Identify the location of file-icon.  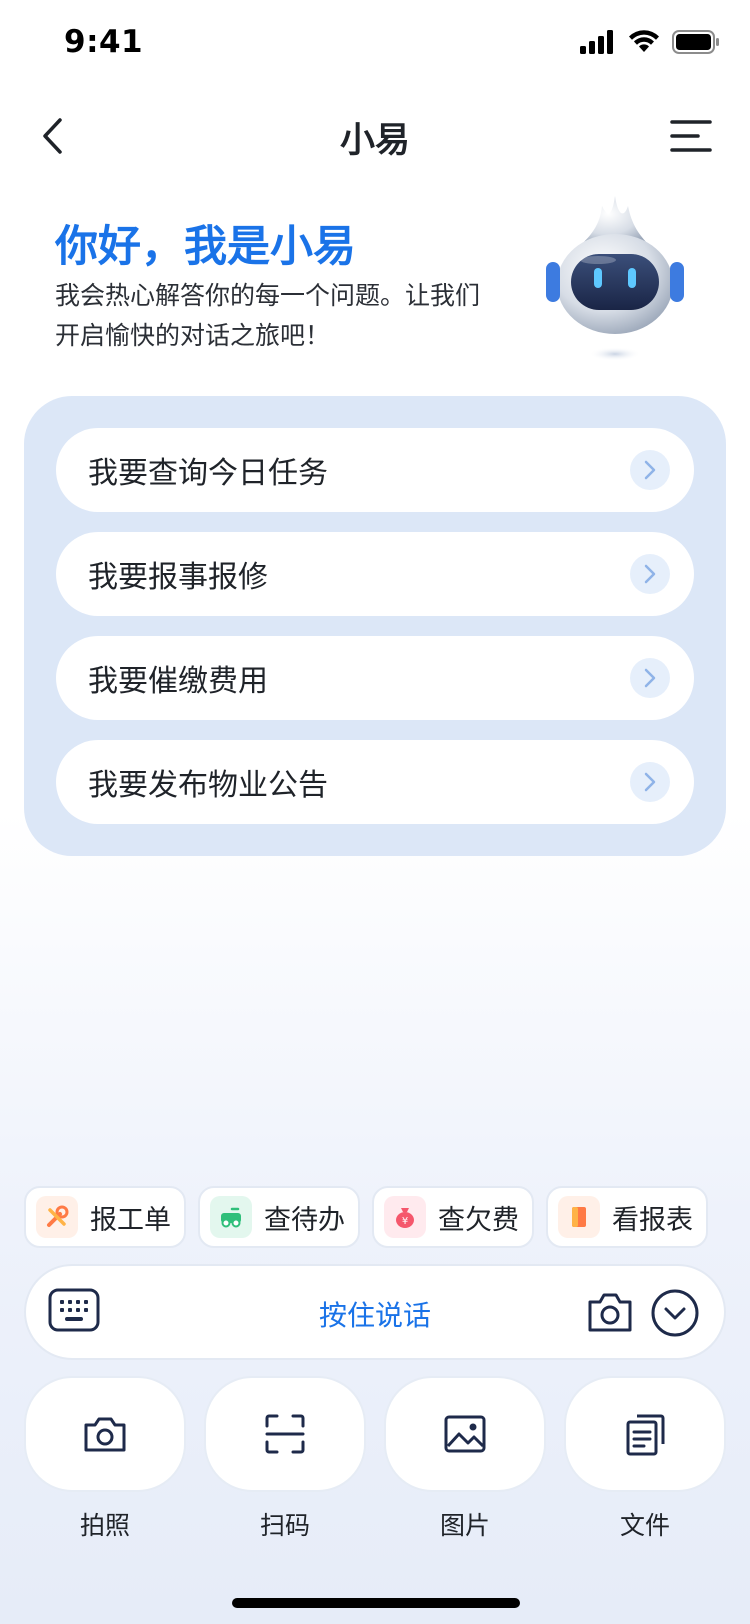
(645, 1435).